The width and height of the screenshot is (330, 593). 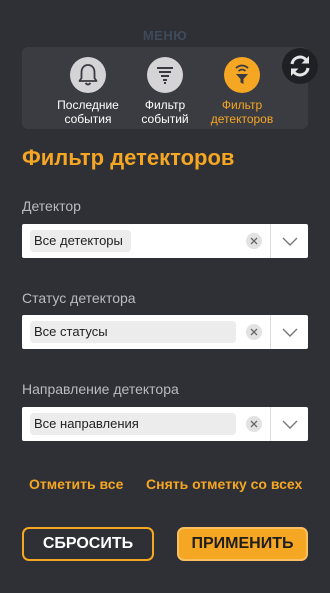 What do you see at coordinates (165, 112) in the screenshot?
I see `tab-events-filter-label: Фильтр событий` at bounding box center [165, 112].